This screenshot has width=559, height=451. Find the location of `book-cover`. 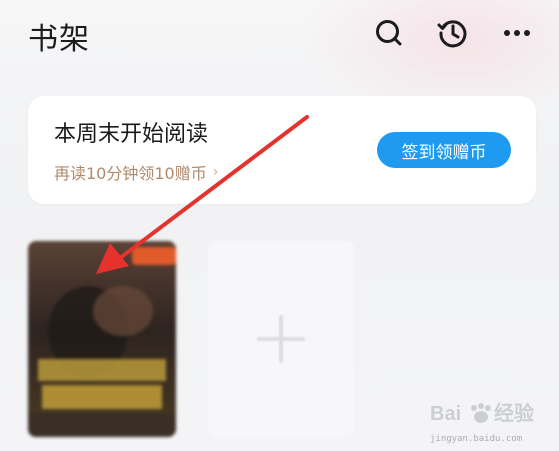

book-cover is located at coordinates (102, 339).